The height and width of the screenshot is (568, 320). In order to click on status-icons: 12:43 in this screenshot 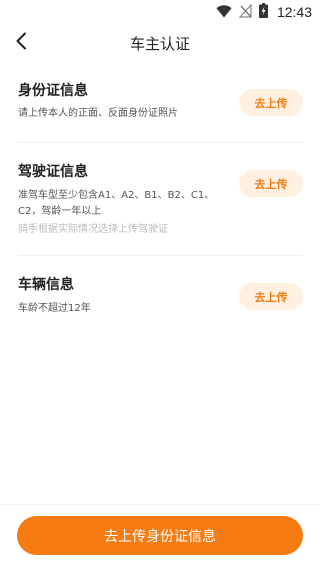, I will do `click(264, 12)`.